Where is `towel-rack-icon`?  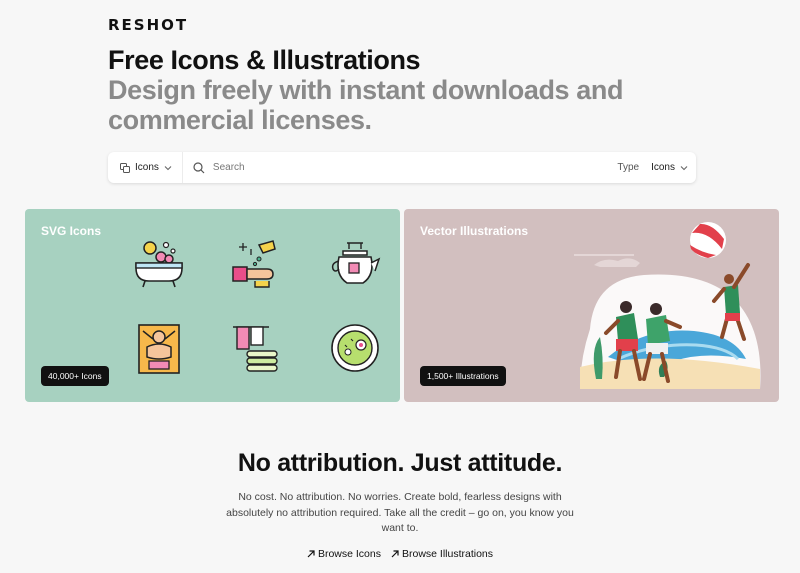
towel-rack-icon is located at coordinates (255, 349).